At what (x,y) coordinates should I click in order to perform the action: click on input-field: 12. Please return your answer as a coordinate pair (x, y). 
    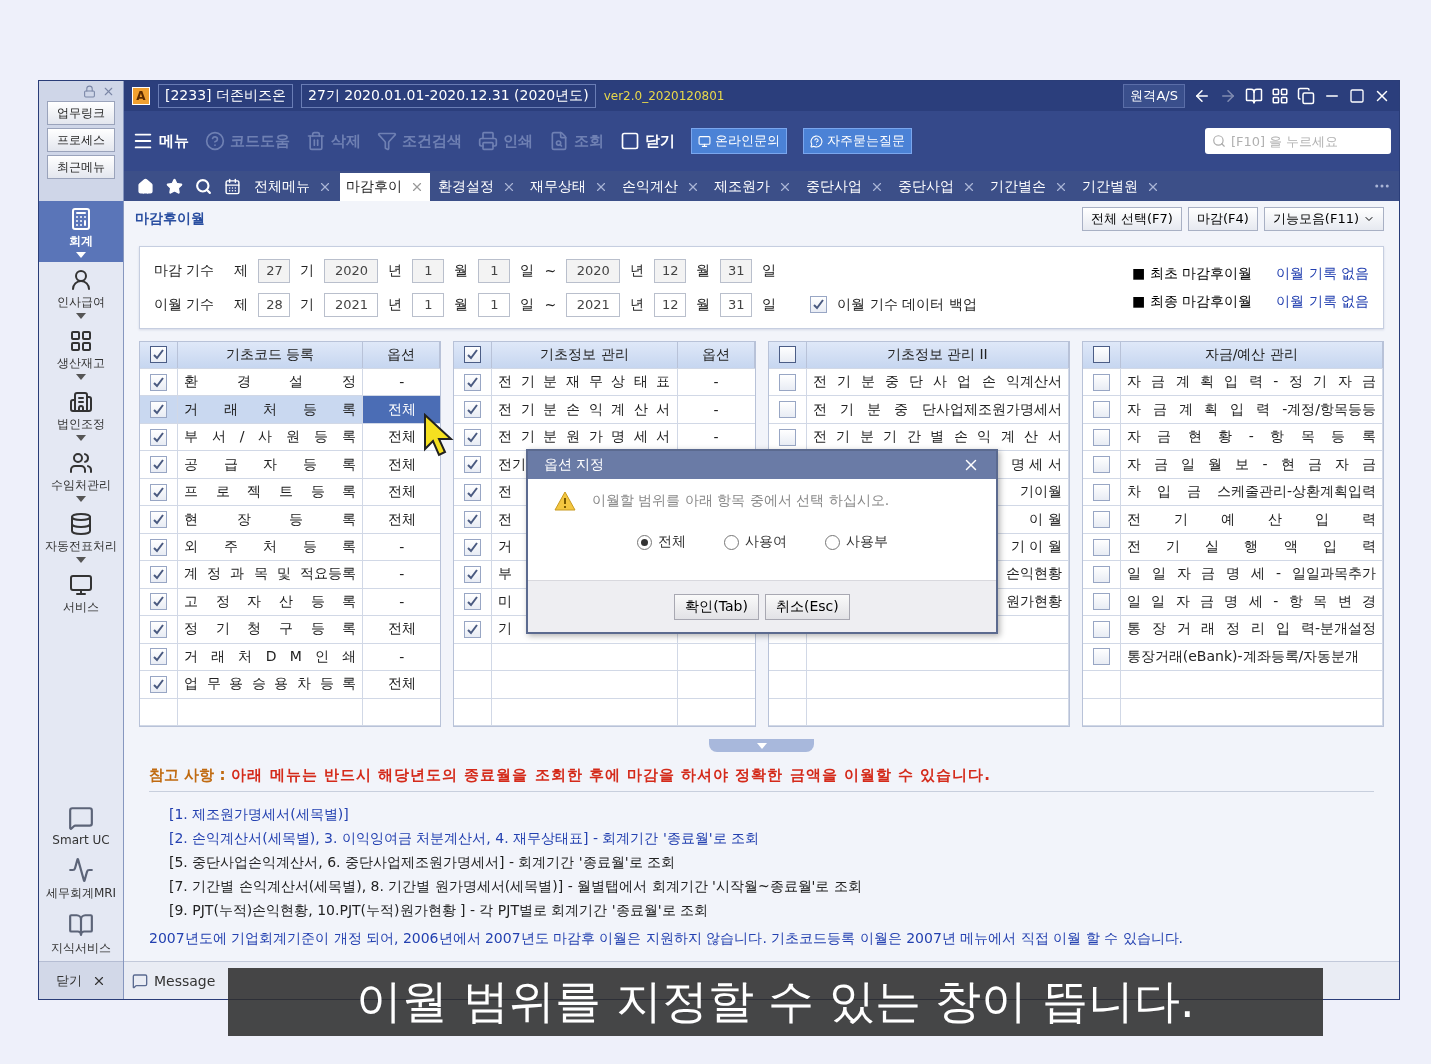
    Looking at the image, I should click on (670, 304).